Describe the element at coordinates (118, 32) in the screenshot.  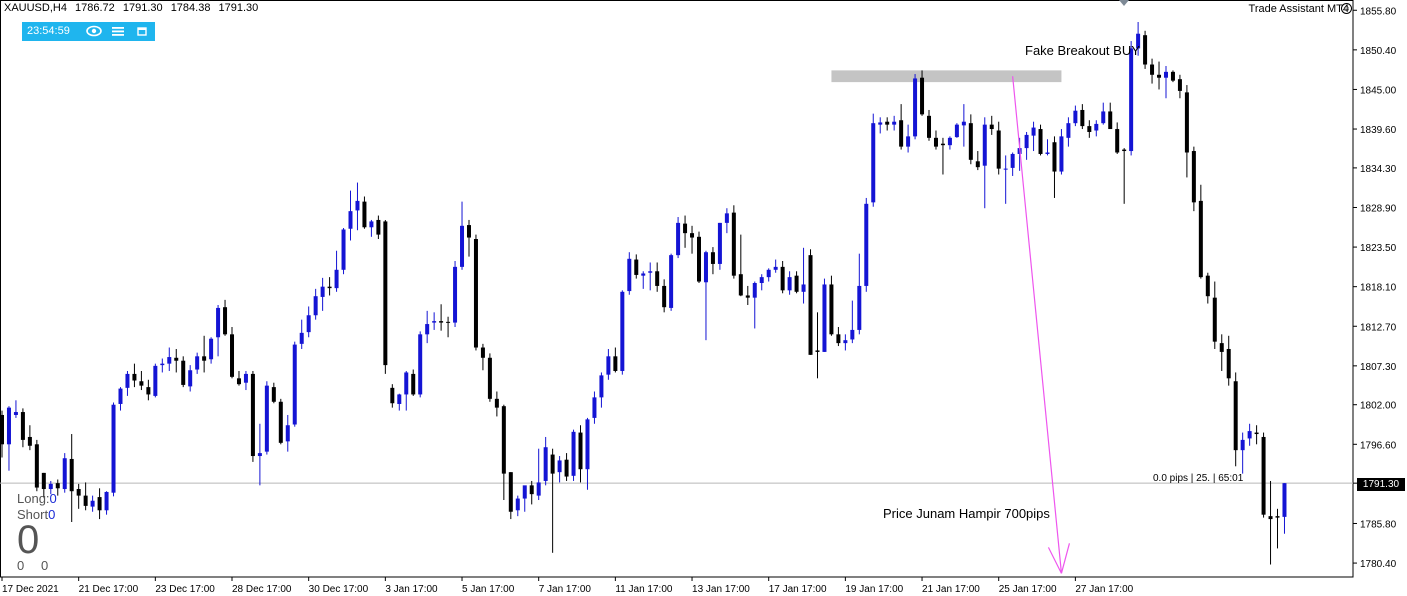
I see `menu-icon` at that location.